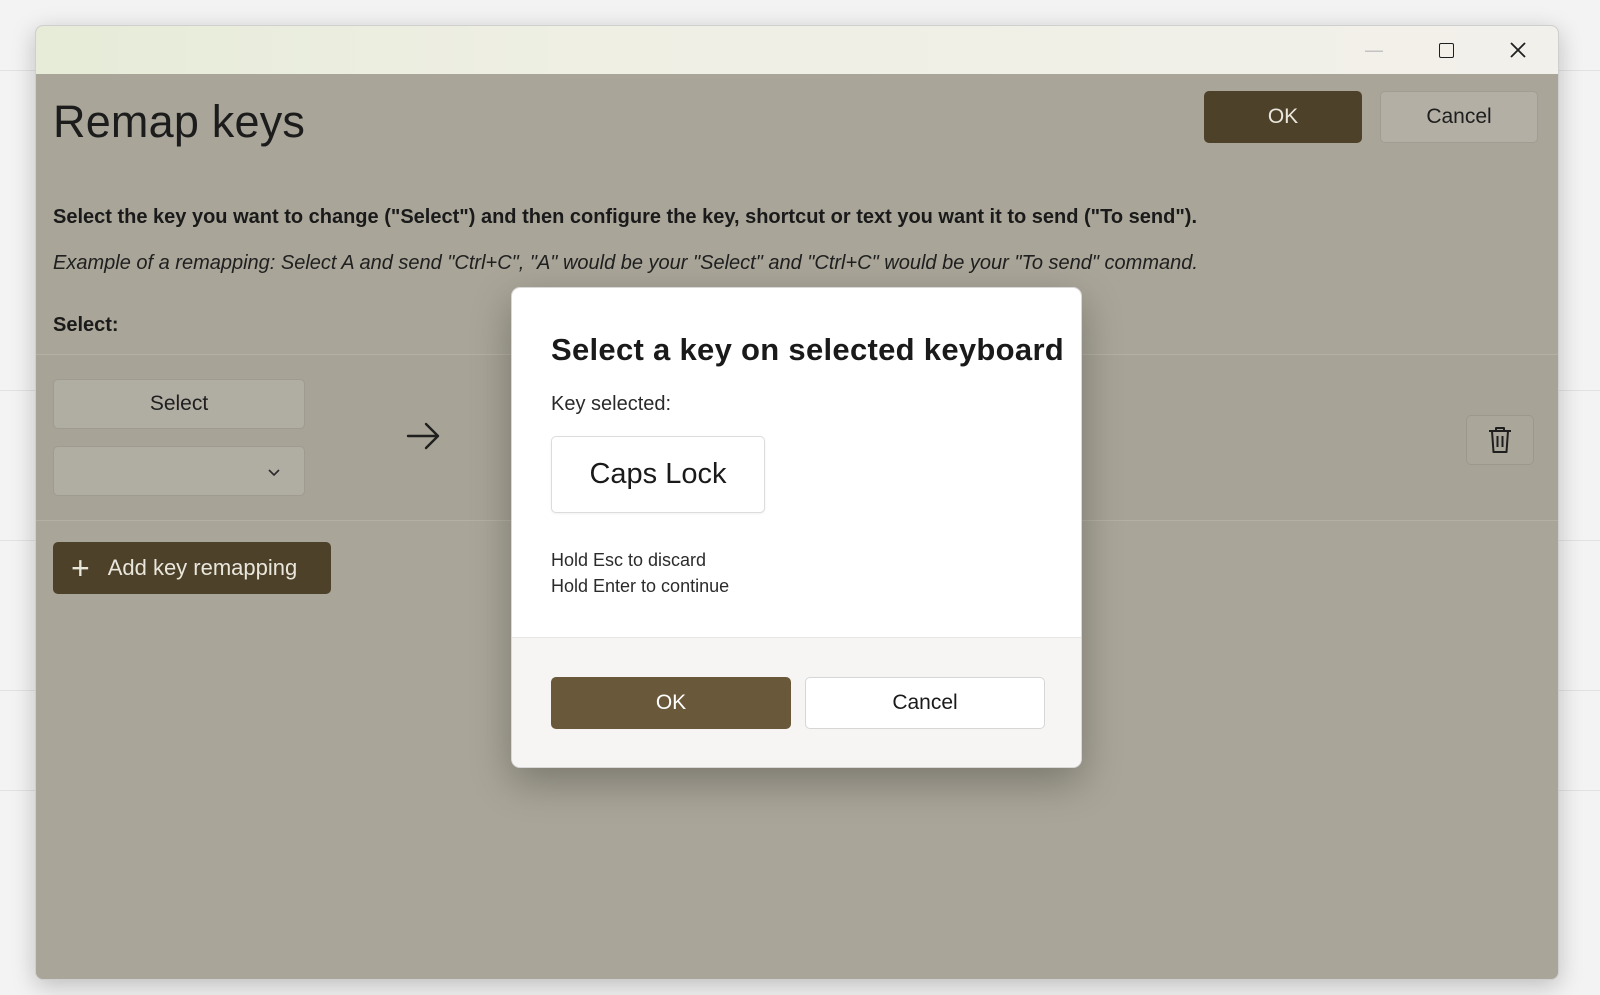  Describe the element at coordinates (1459, 117) in the screenshot. I see `cancel-button: Cancel` at that location.